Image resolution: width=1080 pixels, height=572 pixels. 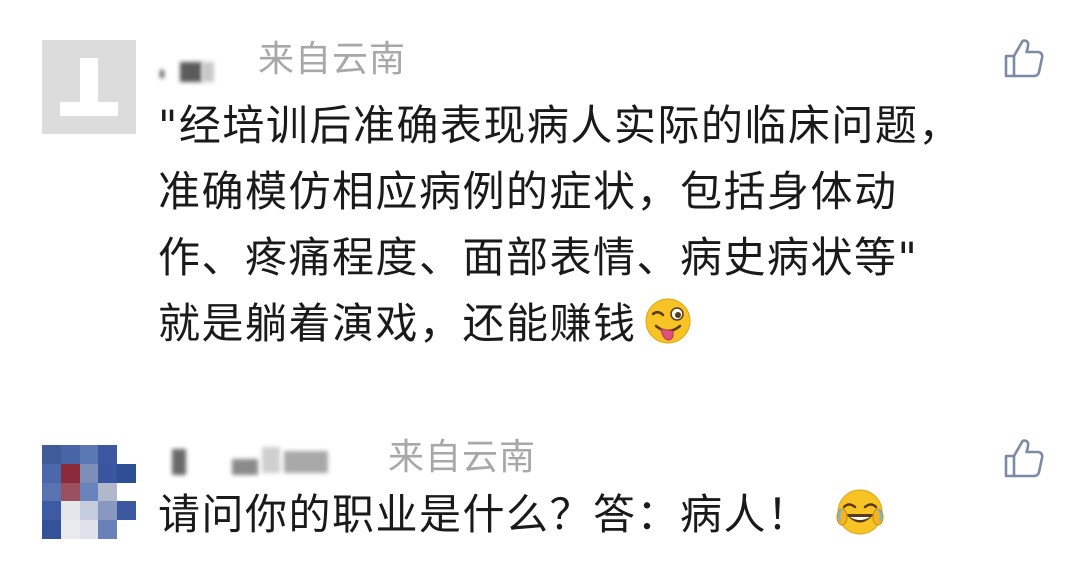 I want to click on comment-line-last: 就是躺着演戏，还能赚钱, so click(x=608, y=324).